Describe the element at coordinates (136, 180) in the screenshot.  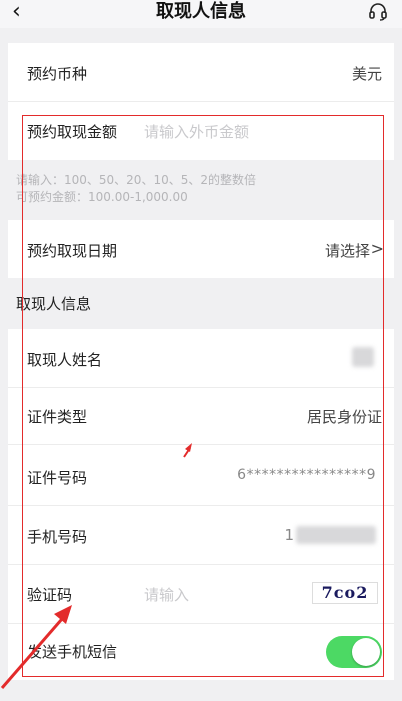
I see `amount-hint-multiples: 请输入：100、50、20、10、5、2的整数倍` at that location.